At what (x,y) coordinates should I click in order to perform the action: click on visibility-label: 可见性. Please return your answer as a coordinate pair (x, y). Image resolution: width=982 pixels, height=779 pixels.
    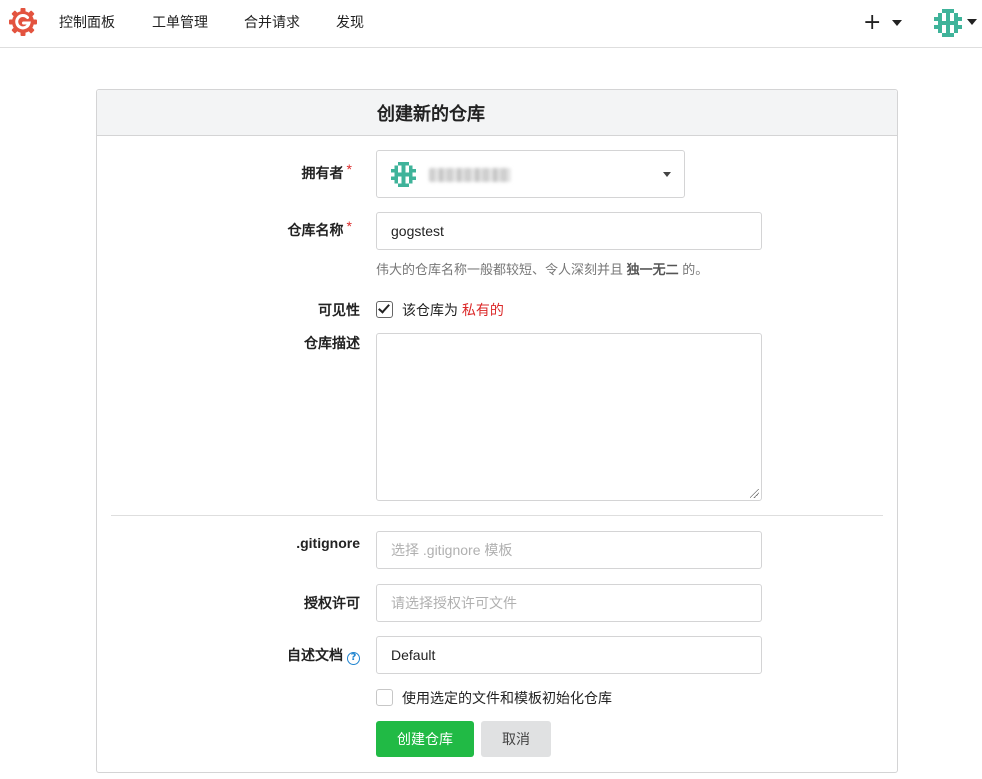
    Looking at the image, I should click on (339, 310).